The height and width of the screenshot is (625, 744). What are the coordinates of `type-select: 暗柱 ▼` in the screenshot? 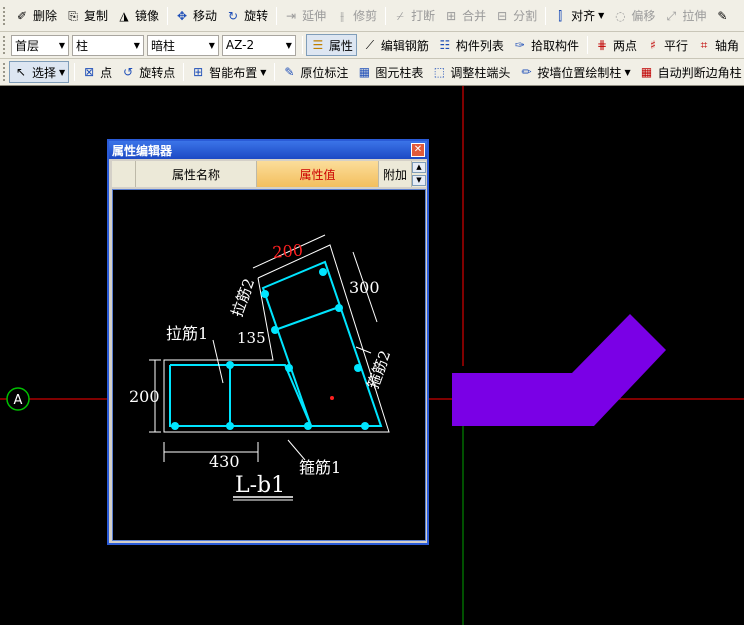 It's located at (182, 45).